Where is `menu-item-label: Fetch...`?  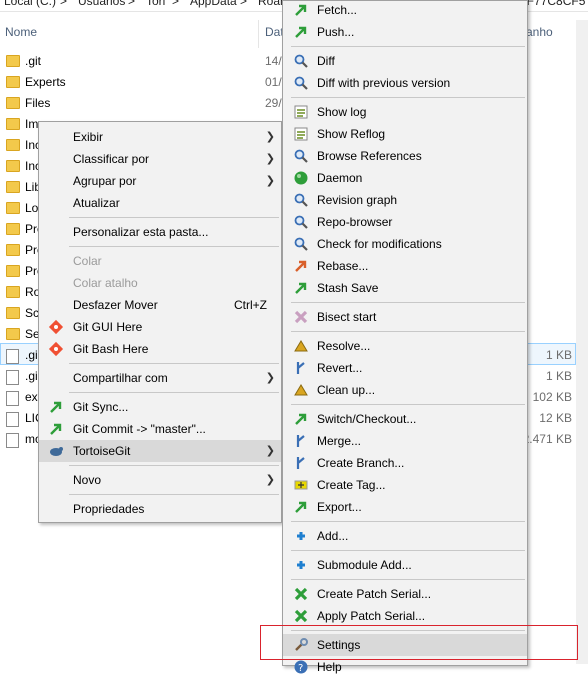 menu-item-label: Fetch... is located at coordinates (337, 10).